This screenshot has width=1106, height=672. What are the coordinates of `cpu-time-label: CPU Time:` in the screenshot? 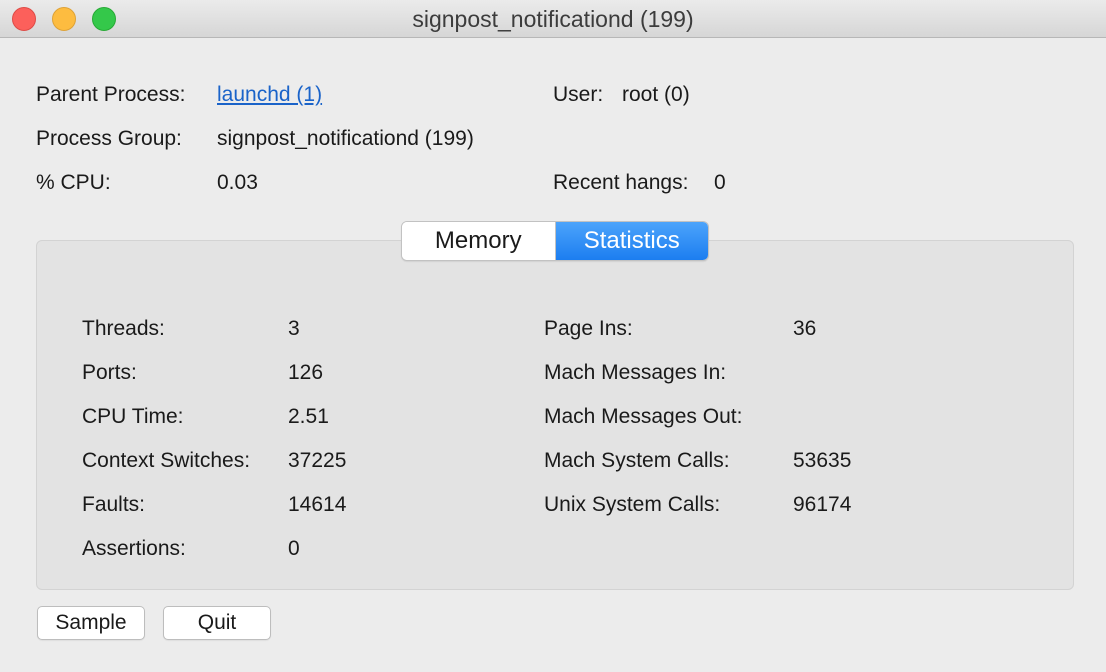 It's located at (133, 416).